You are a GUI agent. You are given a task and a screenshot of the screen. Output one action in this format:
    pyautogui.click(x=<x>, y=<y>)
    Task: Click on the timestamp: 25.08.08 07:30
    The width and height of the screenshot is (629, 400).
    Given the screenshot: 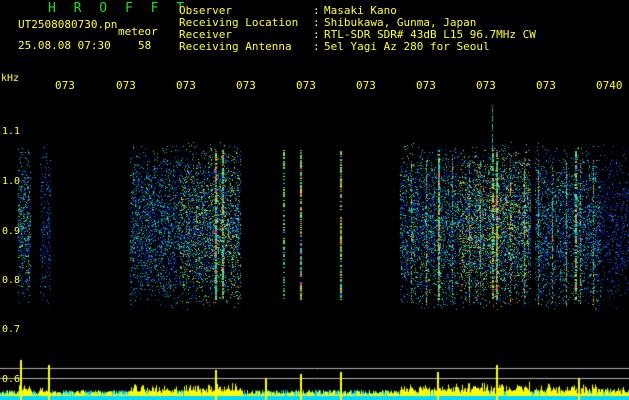 What is the action you would take?
    pyautogui.click(x=64, y=45)
    